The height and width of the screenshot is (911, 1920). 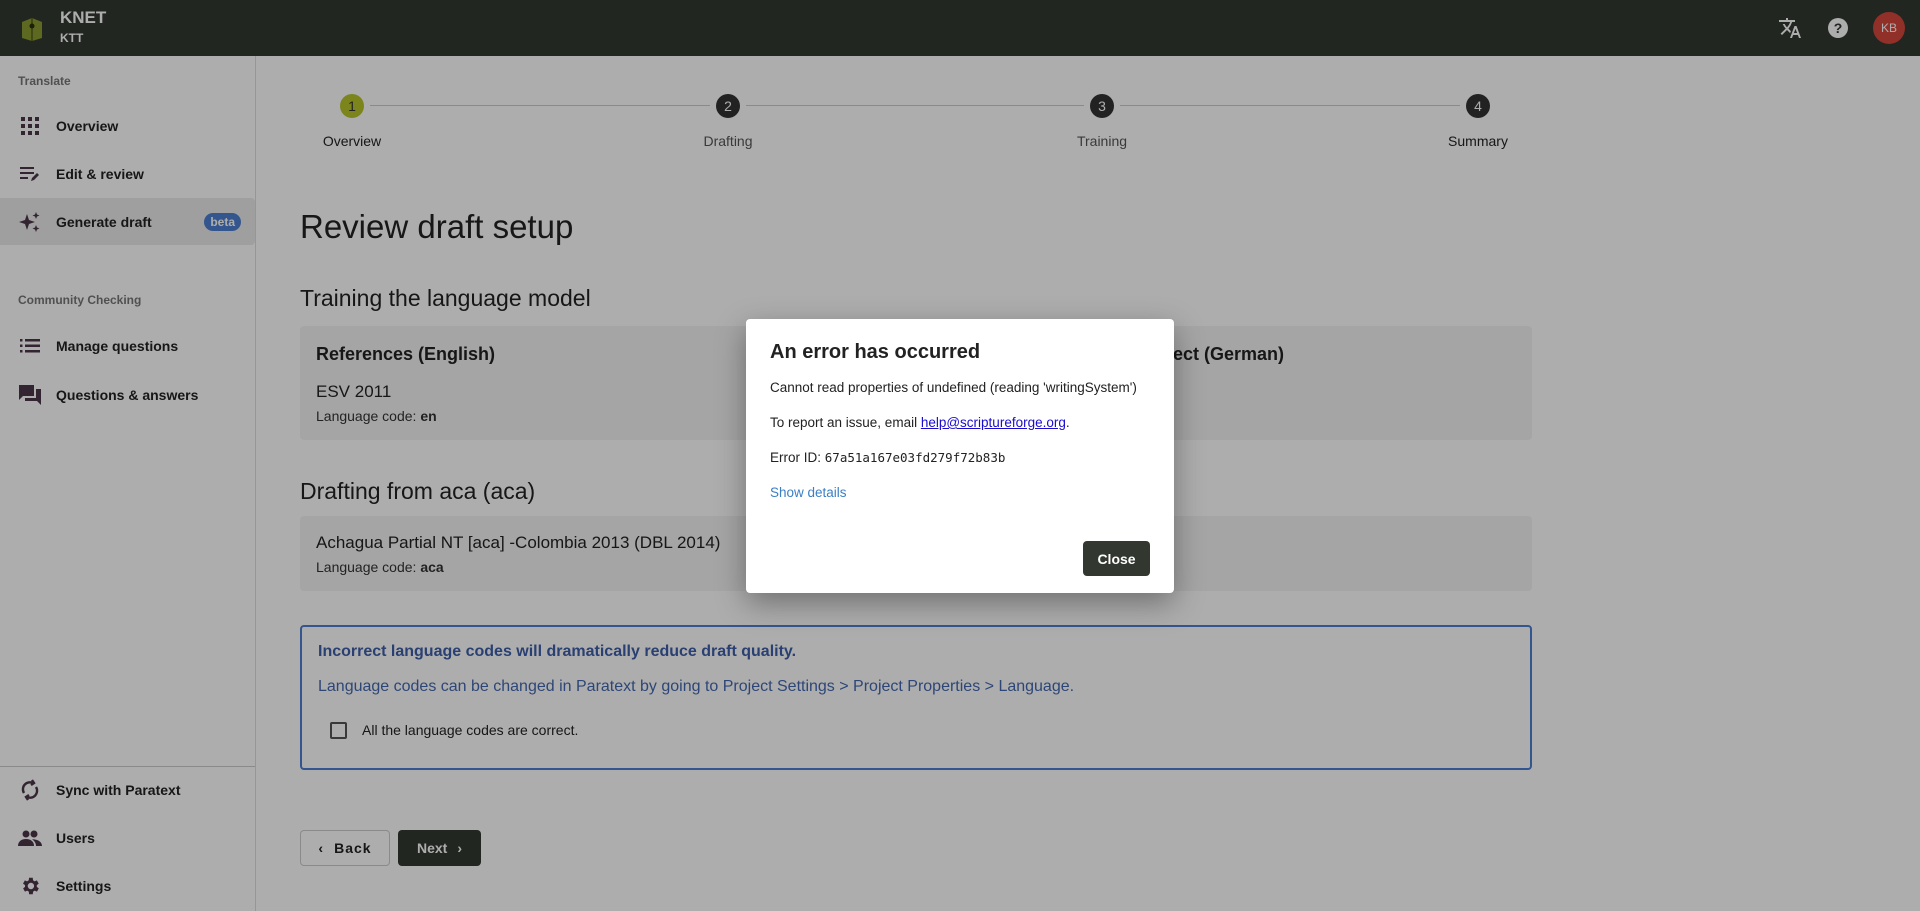 What do you see at coordinates (1067, 422) in the screenshot?
I see `report-suffix: .` at bounding box center [1067, 422].